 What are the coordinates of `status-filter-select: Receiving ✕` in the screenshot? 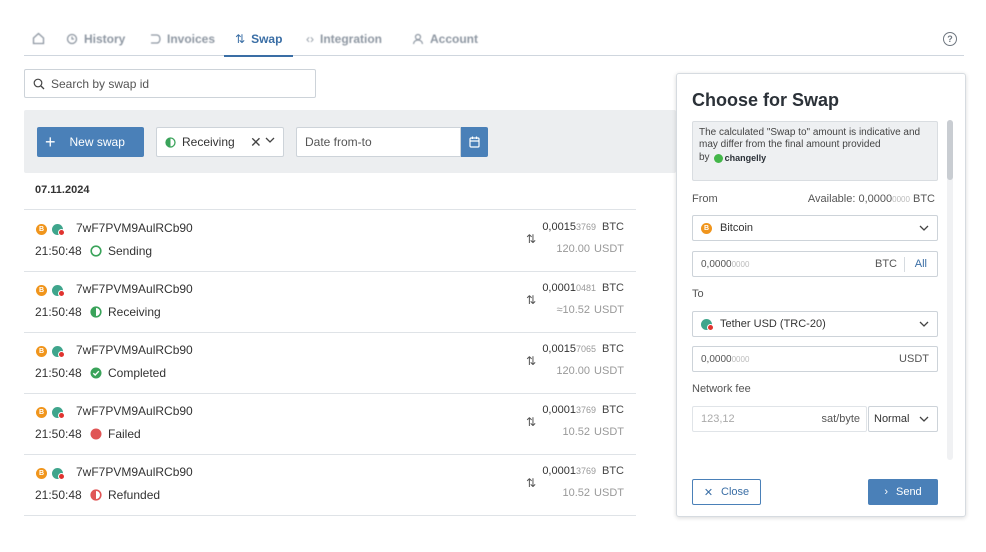 It's located at (220, 142).